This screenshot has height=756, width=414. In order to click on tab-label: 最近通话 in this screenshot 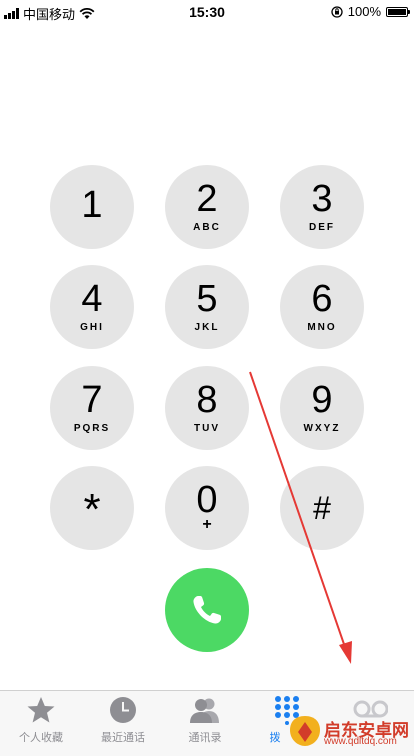, I will do `click(123, 738)`.